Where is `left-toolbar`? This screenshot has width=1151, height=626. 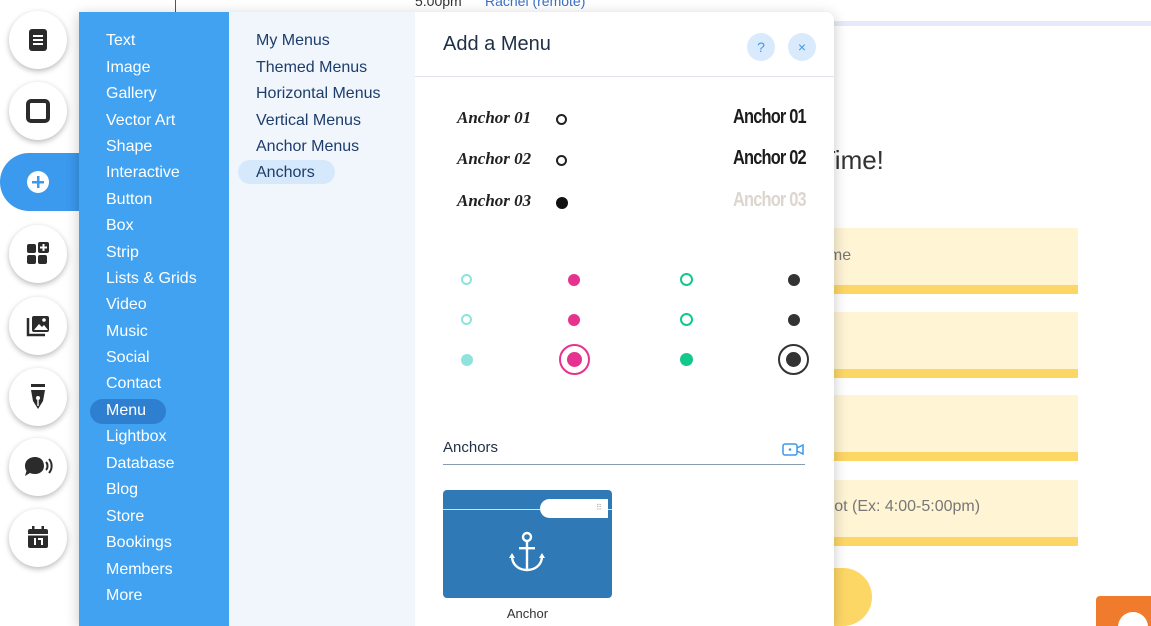 left-toolbar is located at coordinates (41, 313).